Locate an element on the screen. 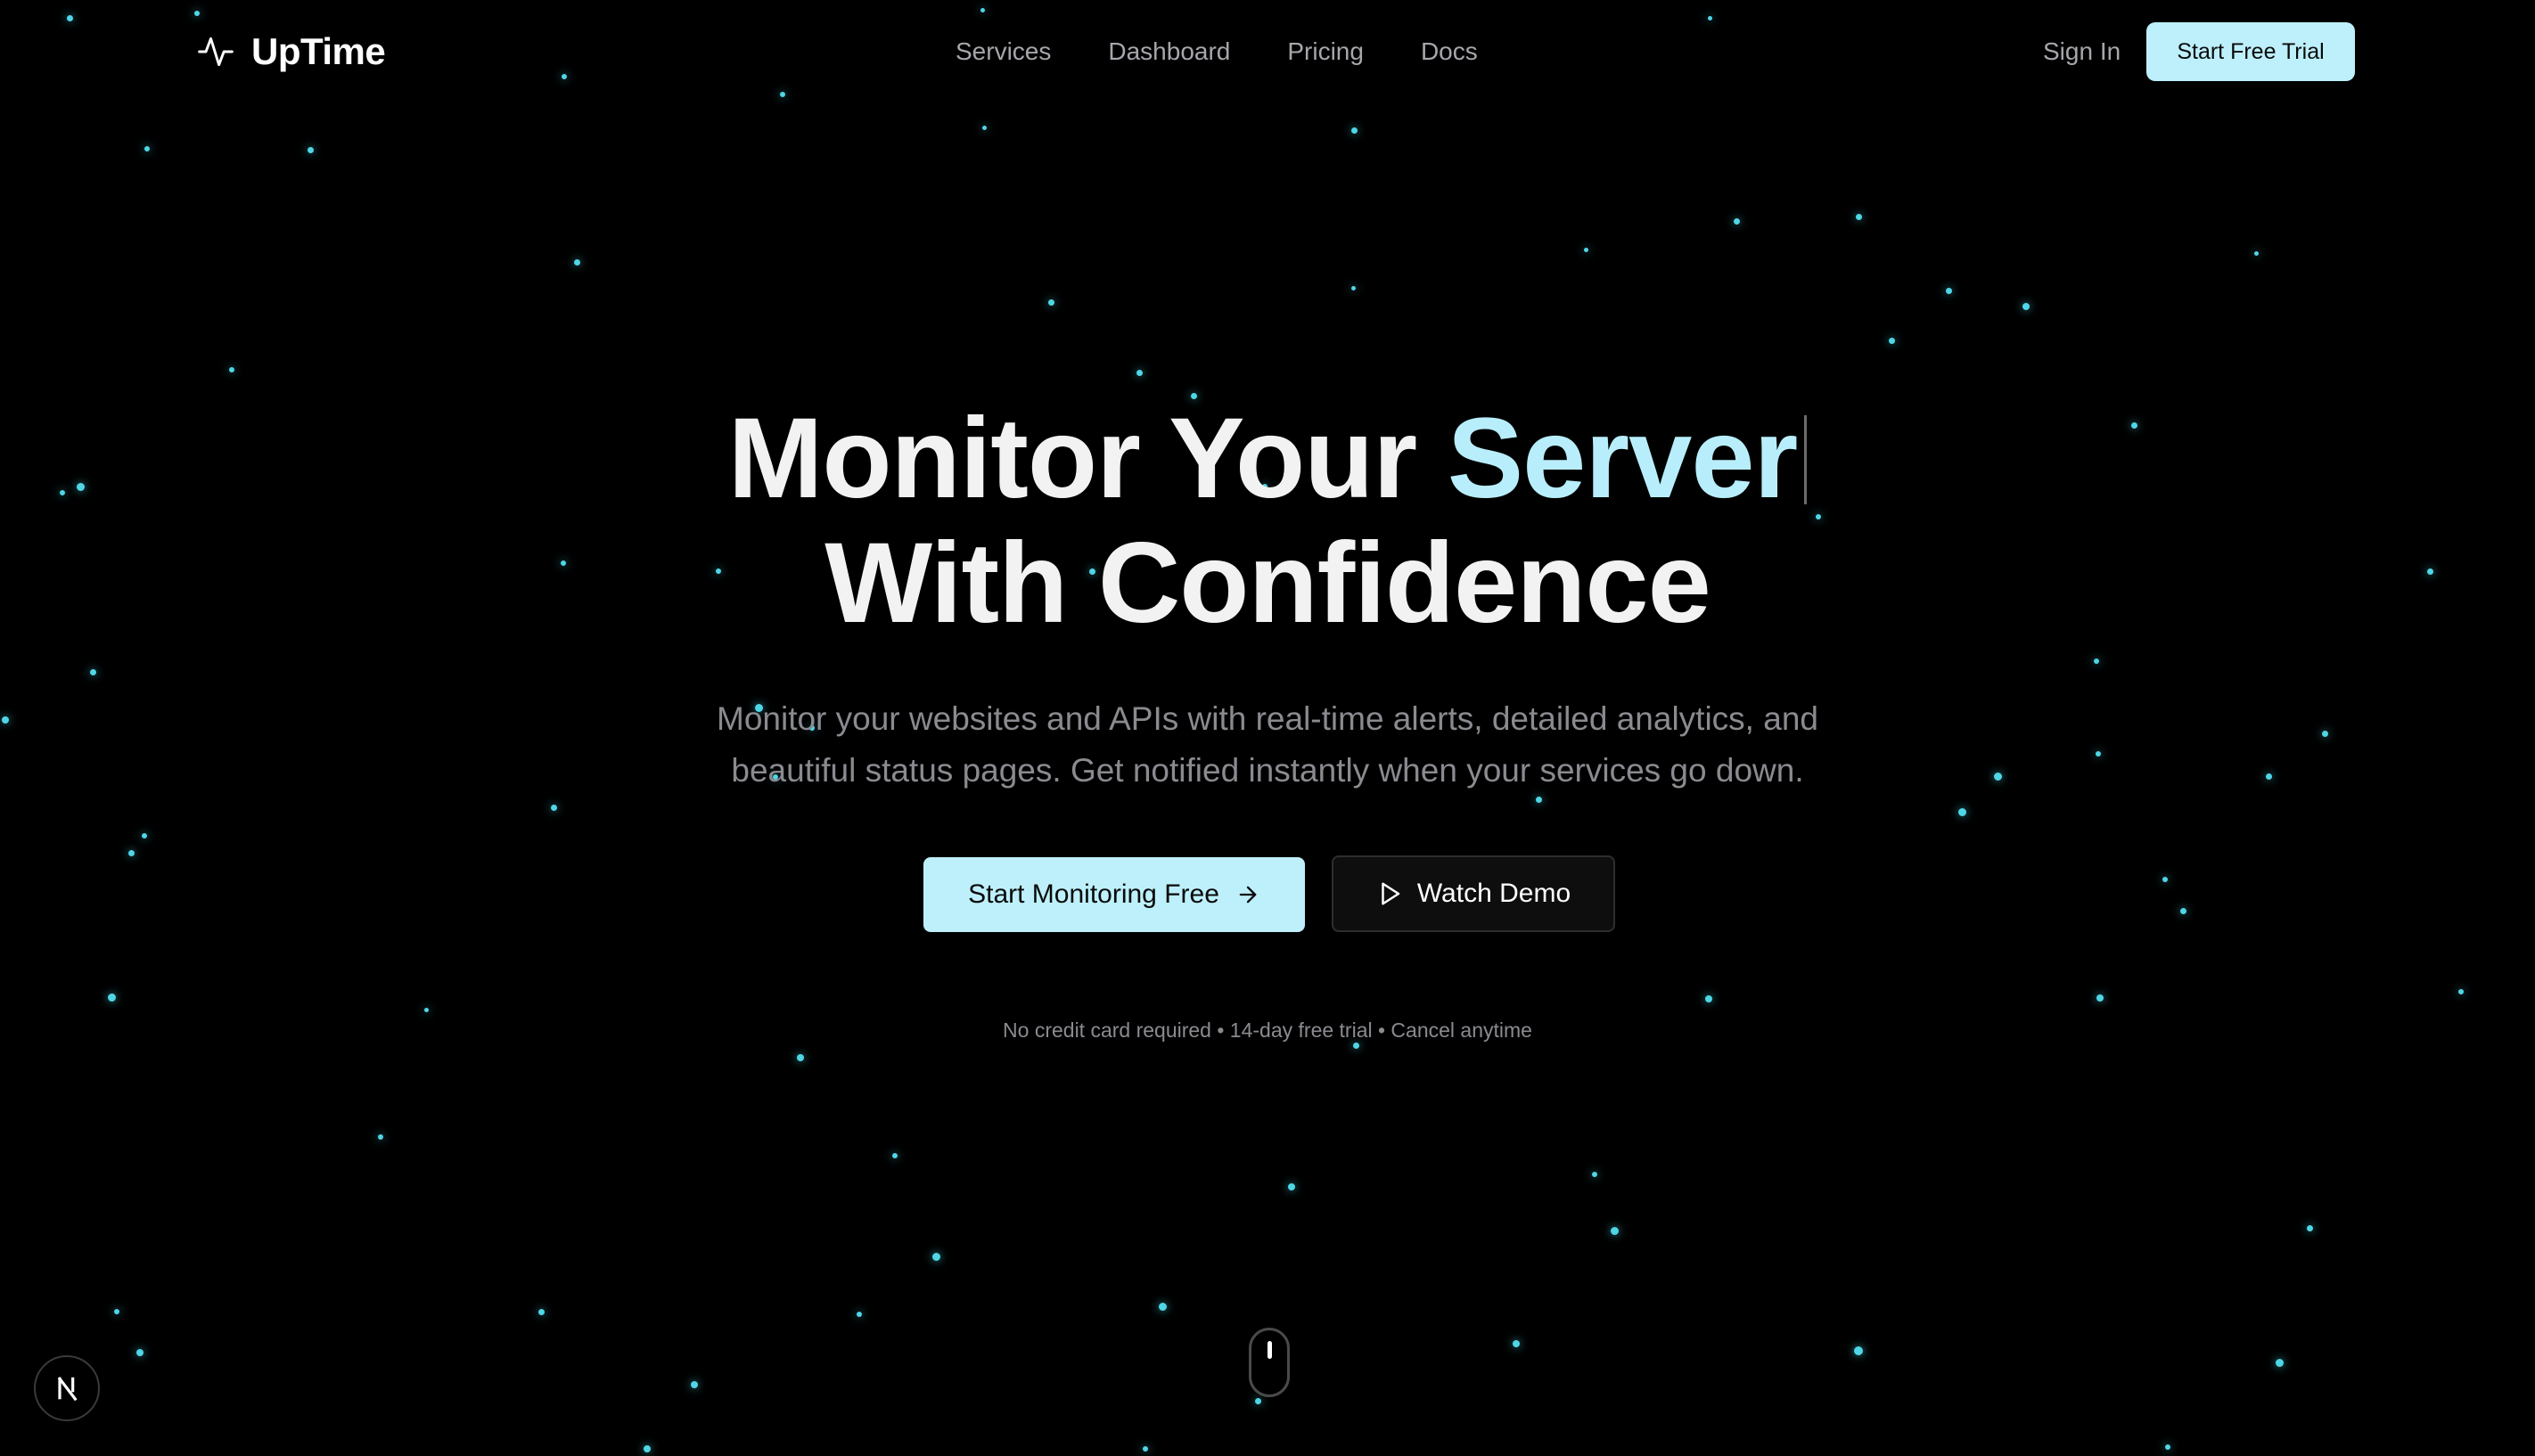 This screenshot has width=2535, height=1456. mouse-scroll-wheel is located at coordinates (1270, 1350).